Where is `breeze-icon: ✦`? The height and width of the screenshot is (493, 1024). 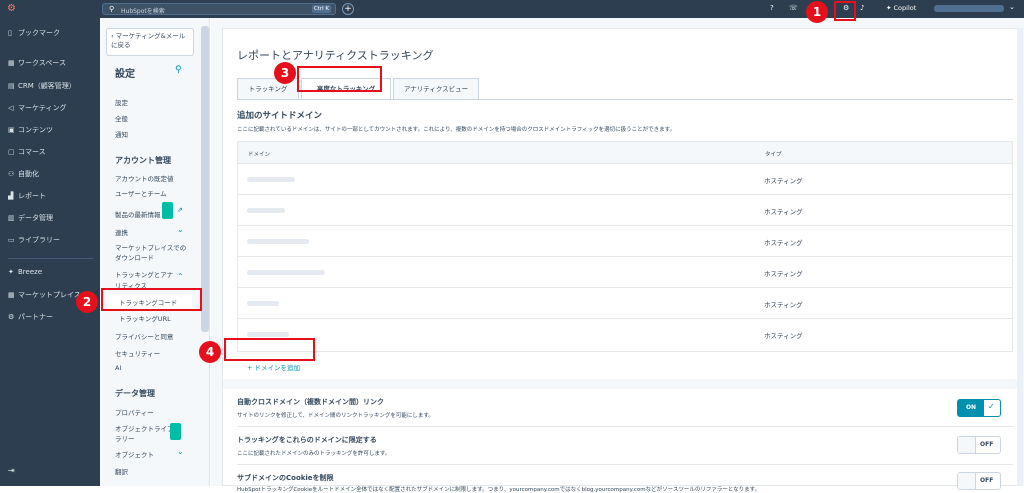 breeze-icon: ✦ is located at coordinates (11, 272).